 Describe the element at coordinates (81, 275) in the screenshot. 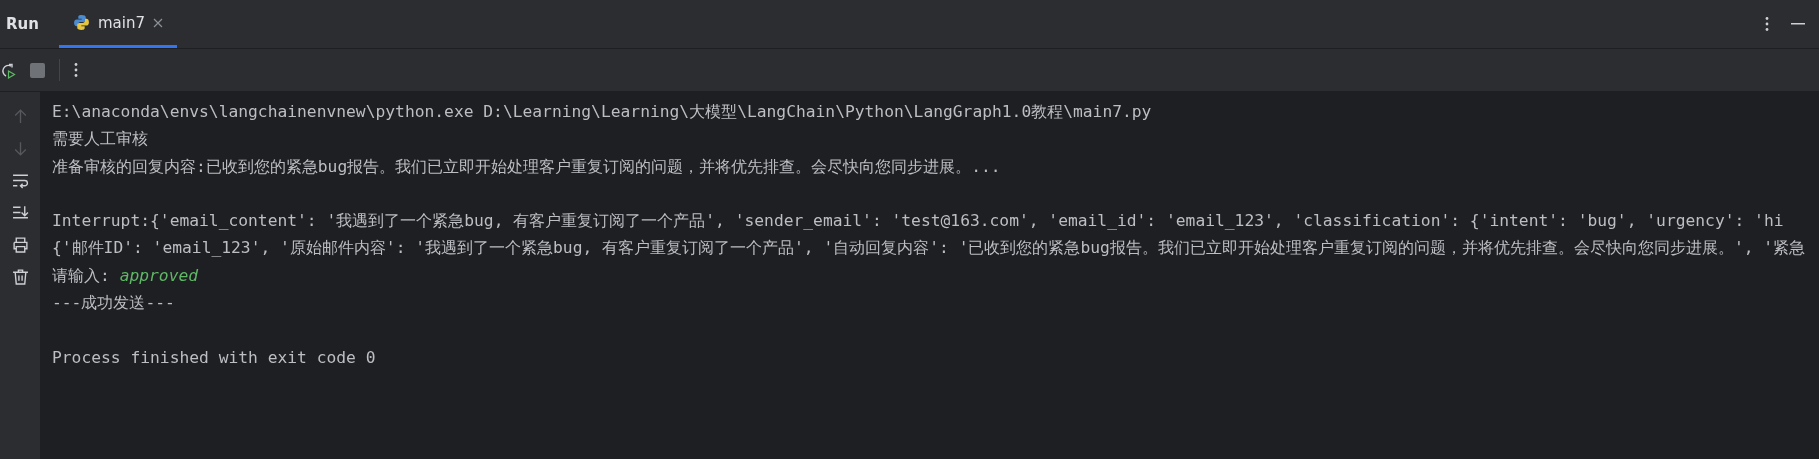

I see `input-prompt: 请输入:` at that location.